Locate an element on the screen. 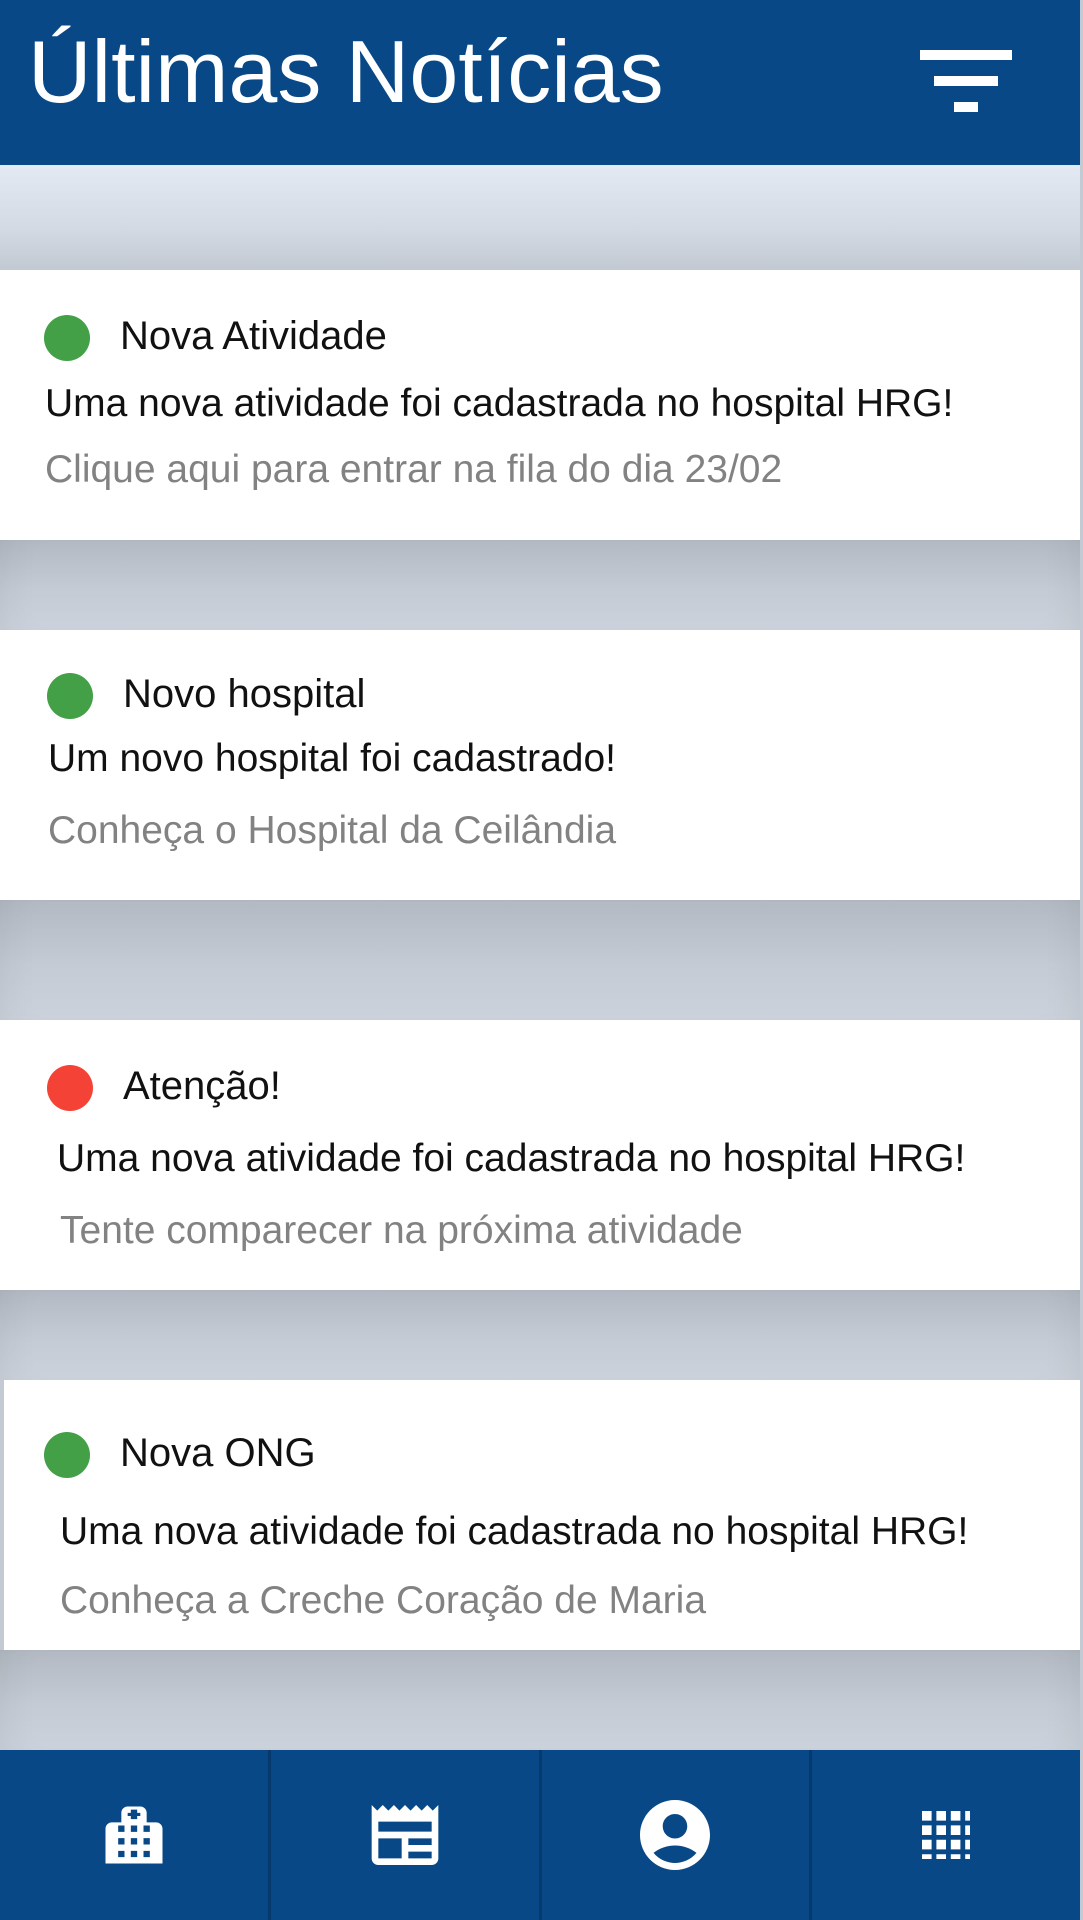 This screenshot has height=1920, width=1083. bottom-nav is located at coordinates (540, 1835).